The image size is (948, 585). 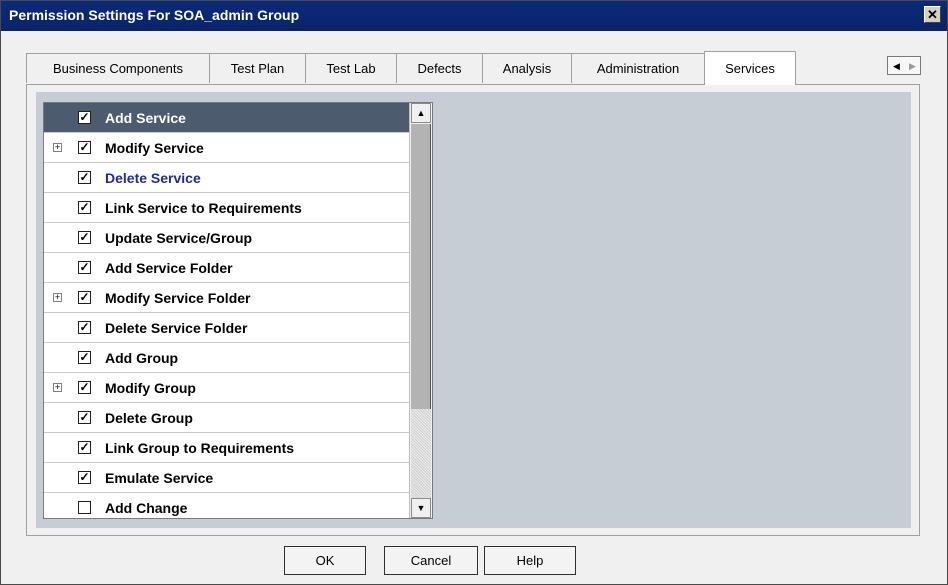 I want to click on permission-row: + ✓ Modify Service Folder, so click(x=226, y=298).